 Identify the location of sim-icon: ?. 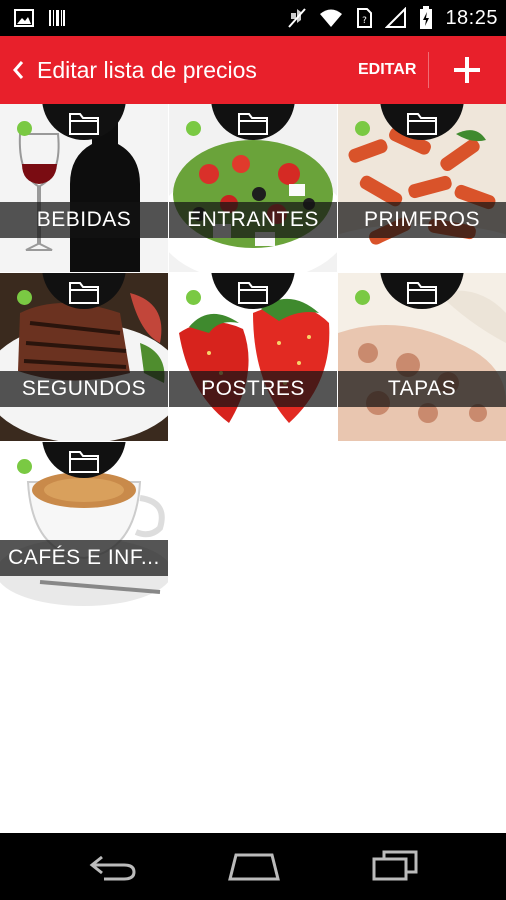
(365, 18).